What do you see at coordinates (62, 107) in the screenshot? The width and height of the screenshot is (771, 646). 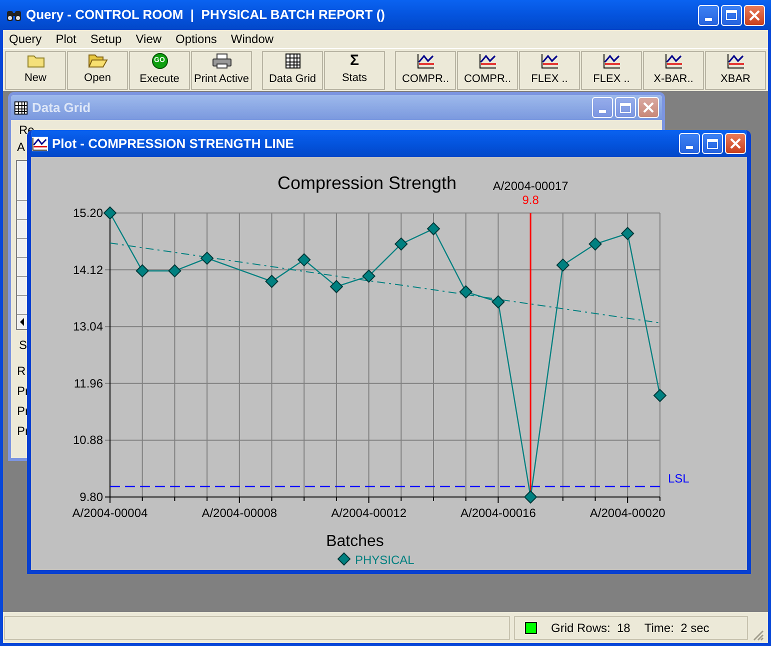 I see `window-title: Data Grid` at bounding box center [62, 107].